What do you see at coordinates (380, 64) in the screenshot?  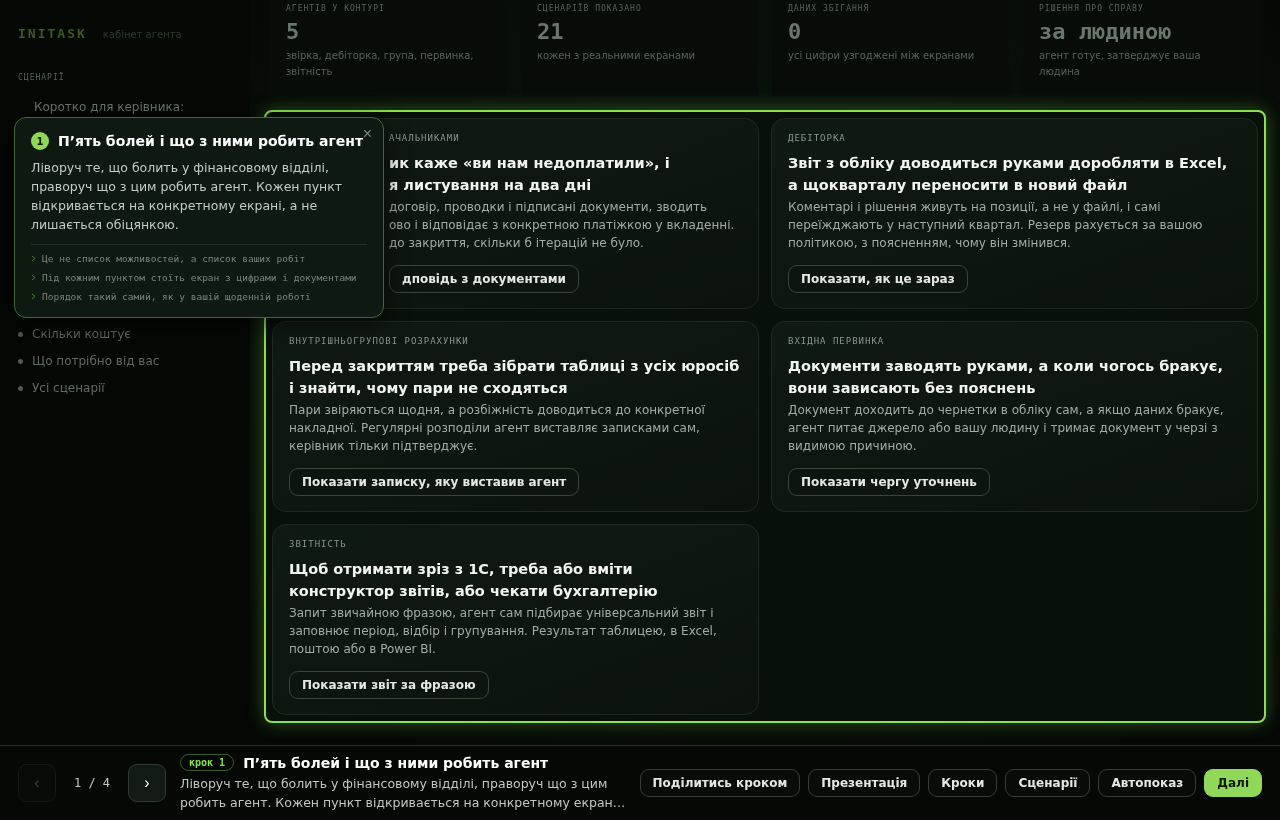 I see `stat-note: звірка, дебіторка, група, первинка, звітність` at bounding box center [380, 64].